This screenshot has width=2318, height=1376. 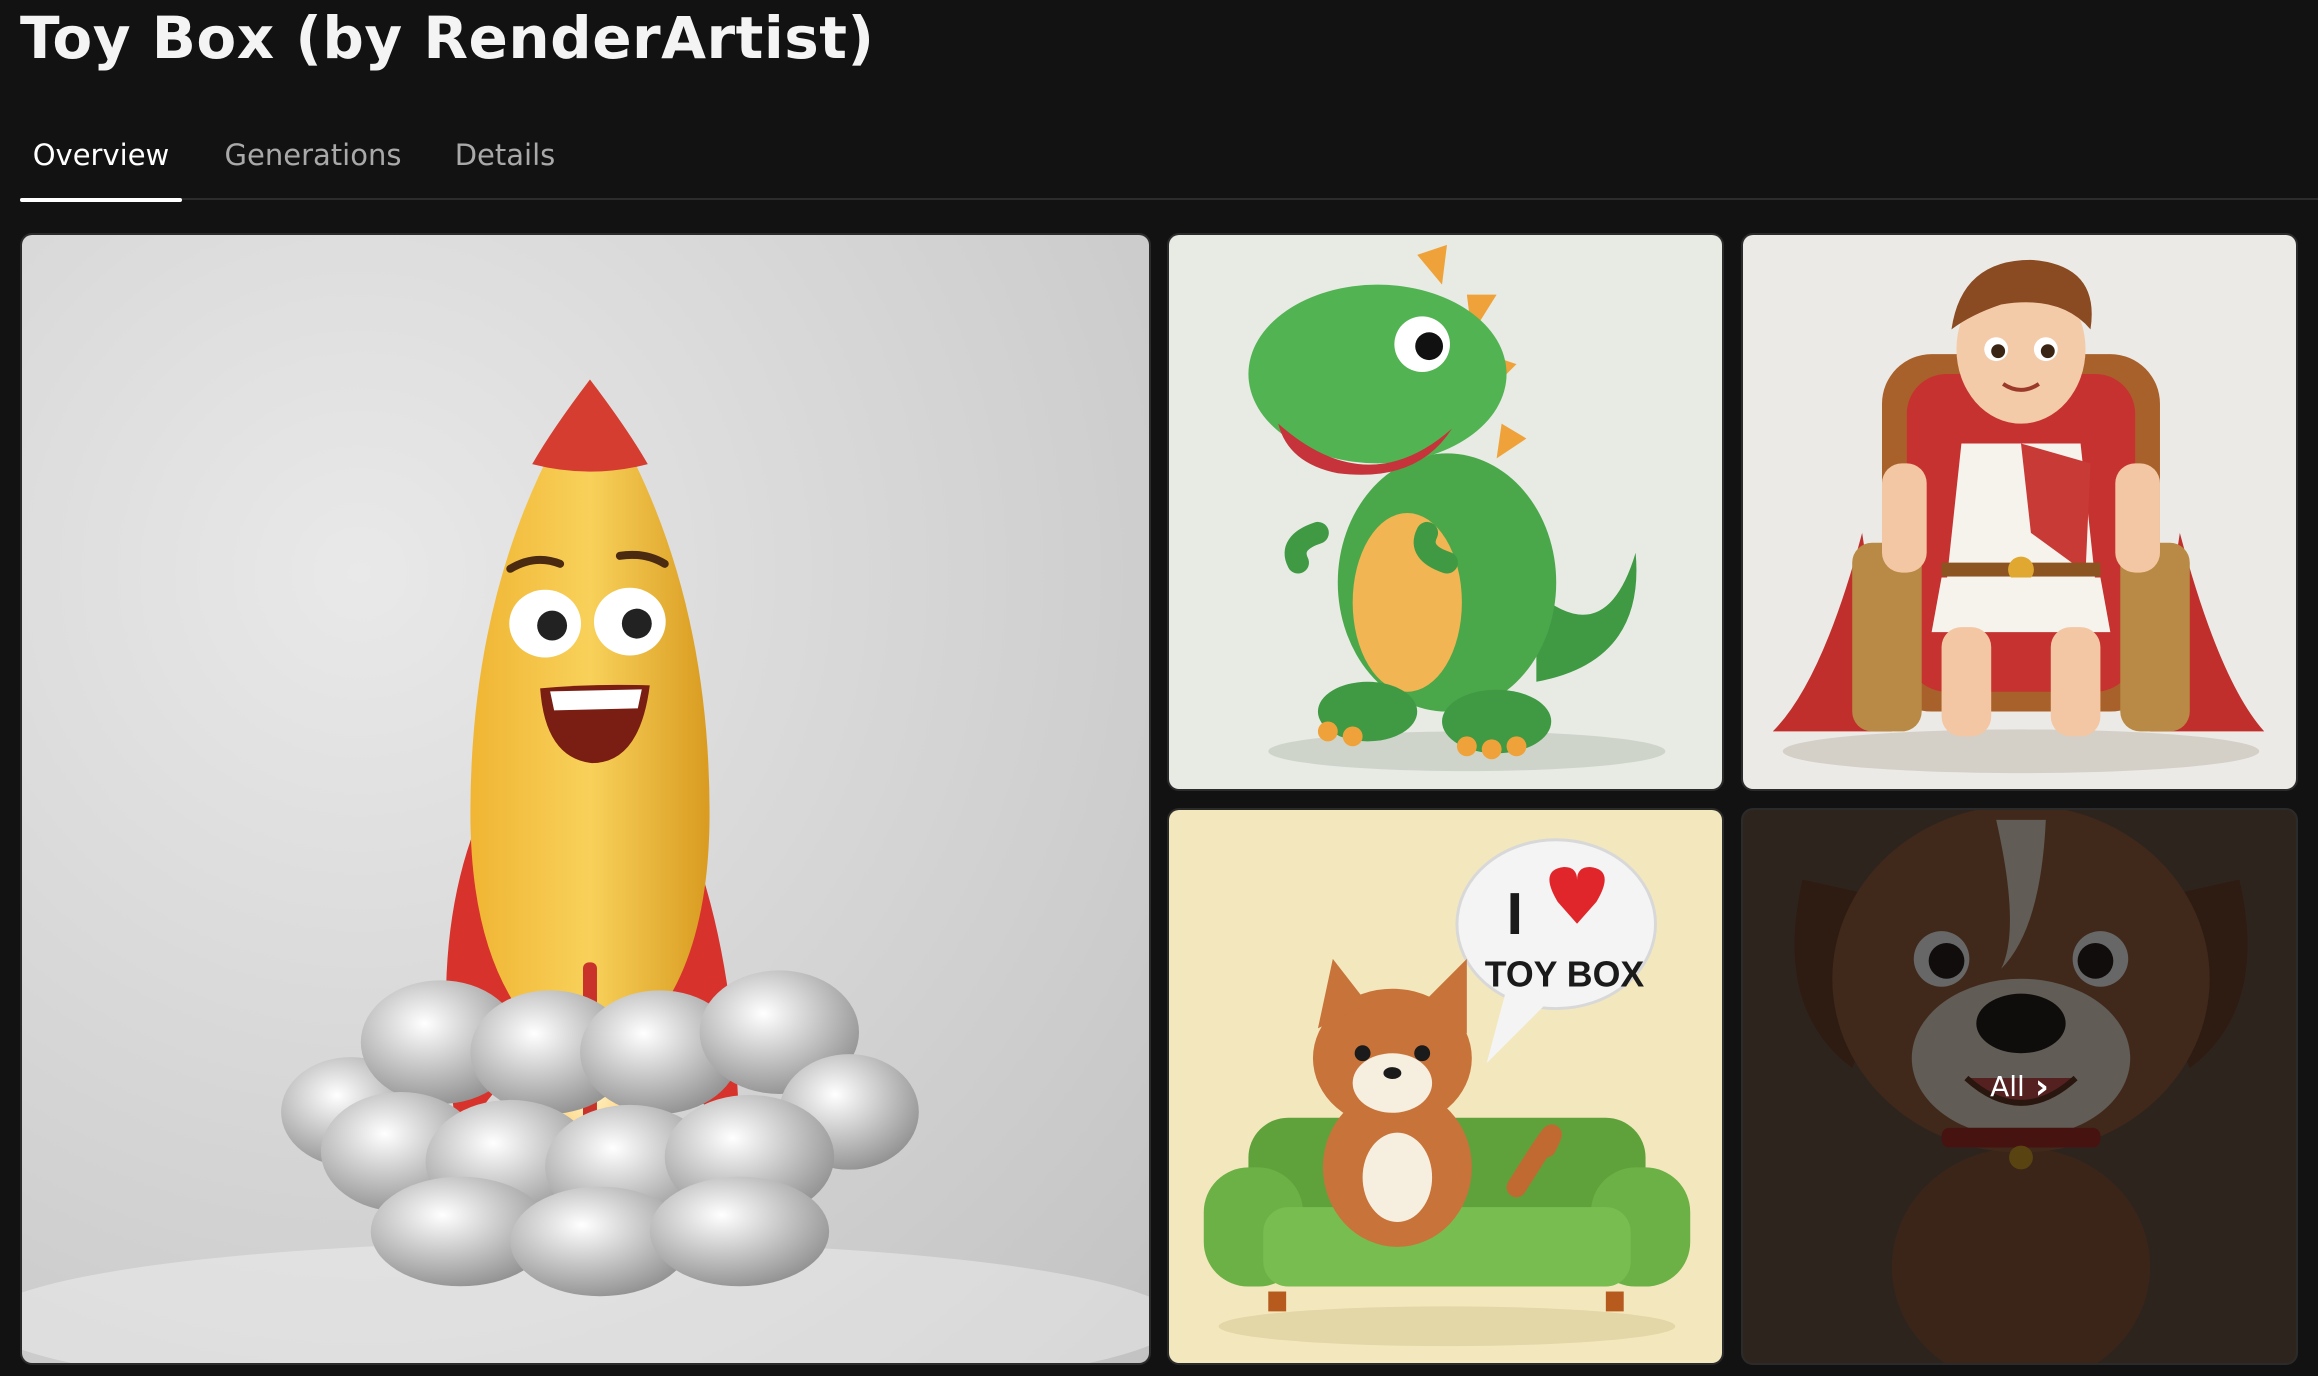 I want to click on bubble-text-toy-box: TOY BOX, so click(x=1565, y=975).